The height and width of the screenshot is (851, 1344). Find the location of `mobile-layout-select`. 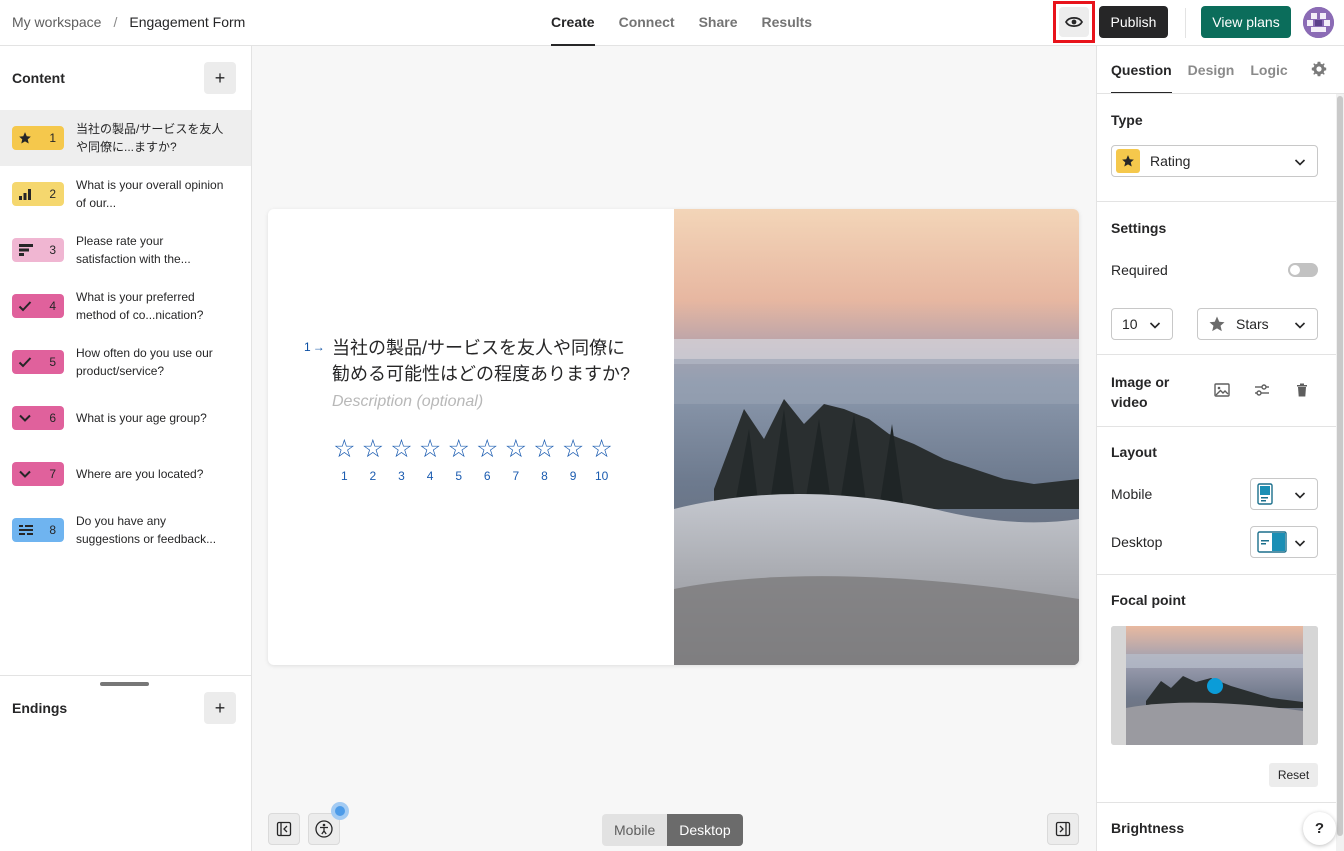

mobile-layout-select is located at coordinates (1284, 494).